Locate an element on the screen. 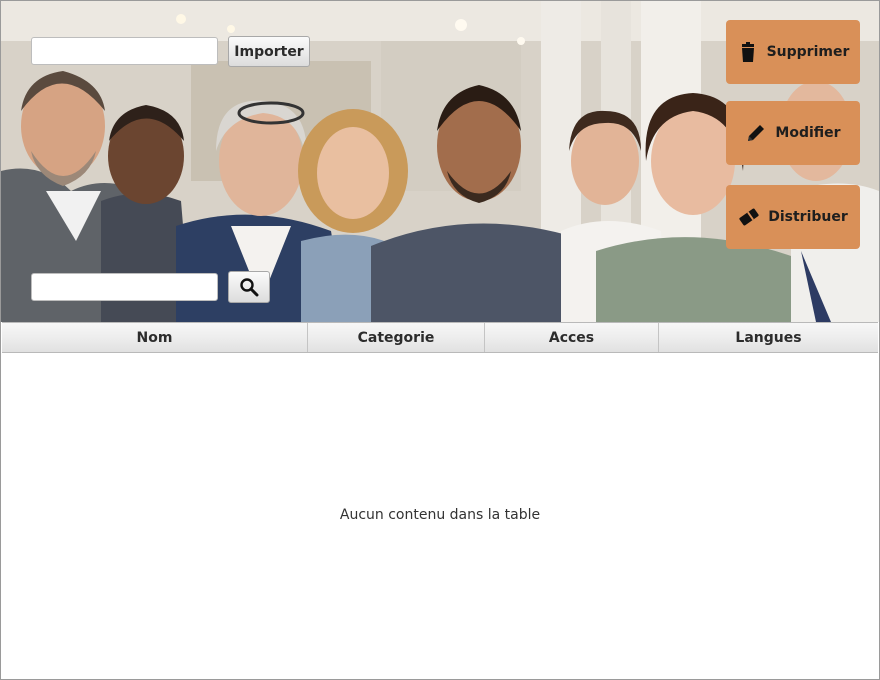  magnifier-icon is located at coordinates (249, 287).